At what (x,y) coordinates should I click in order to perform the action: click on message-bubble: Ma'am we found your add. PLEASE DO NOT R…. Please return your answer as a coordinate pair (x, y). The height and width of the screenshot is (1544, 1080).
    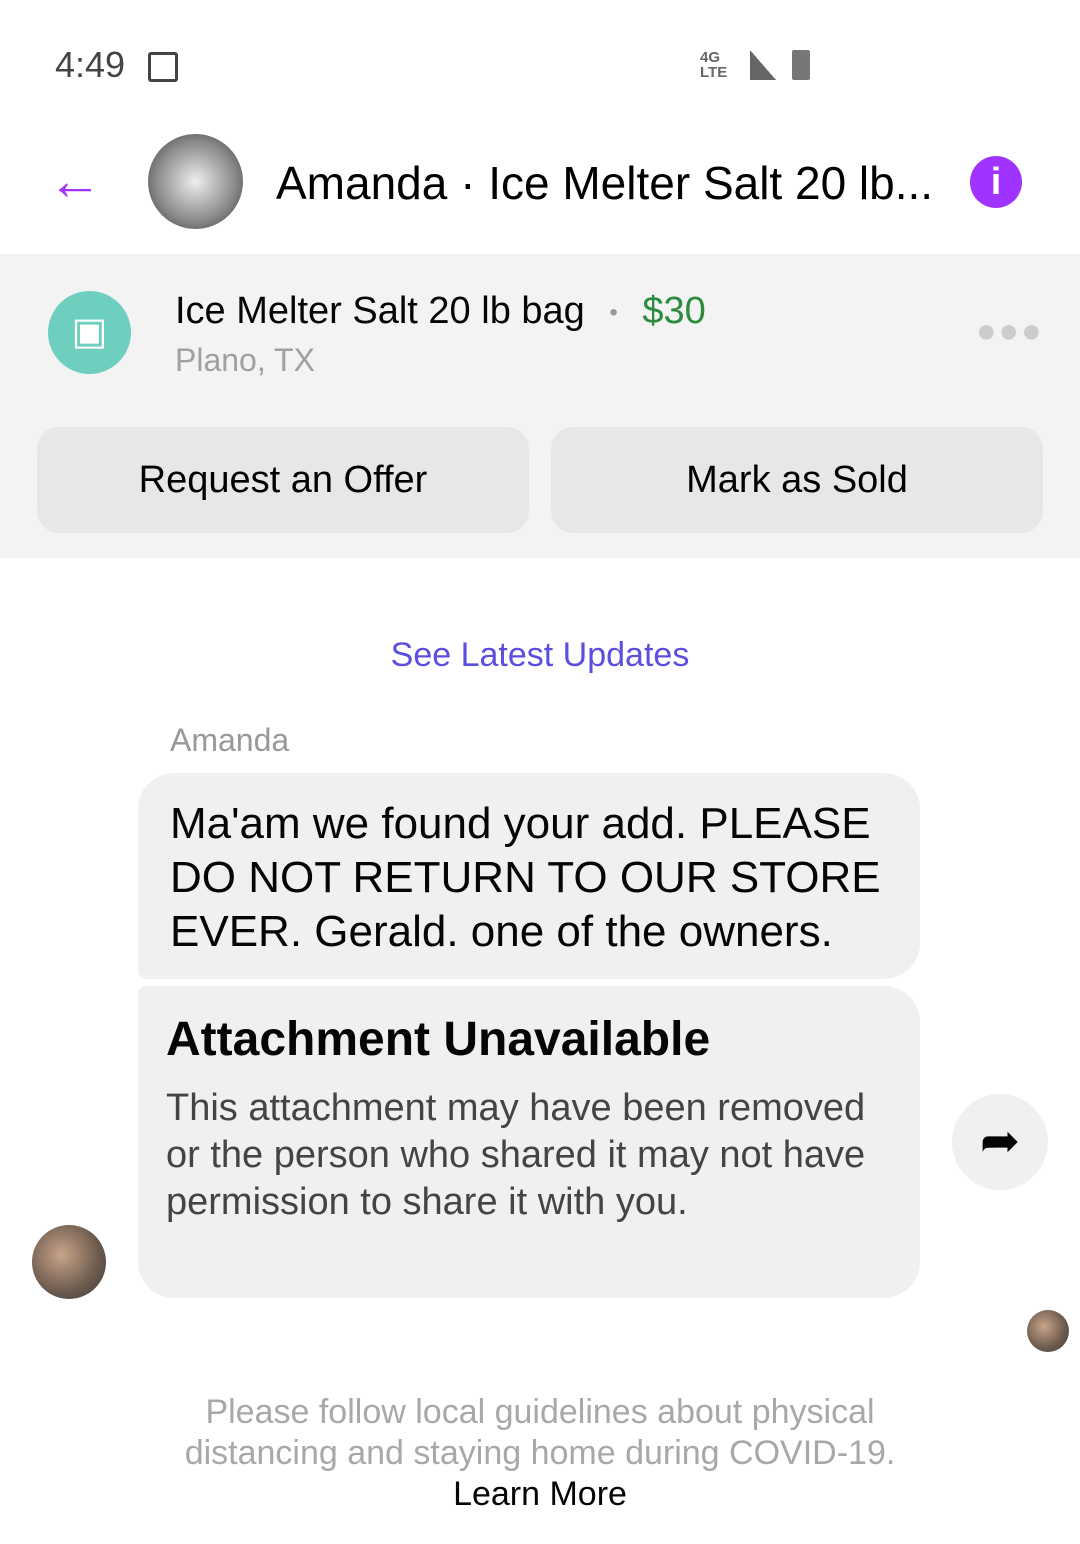
    Looking at the image, I should click on (529, 876).